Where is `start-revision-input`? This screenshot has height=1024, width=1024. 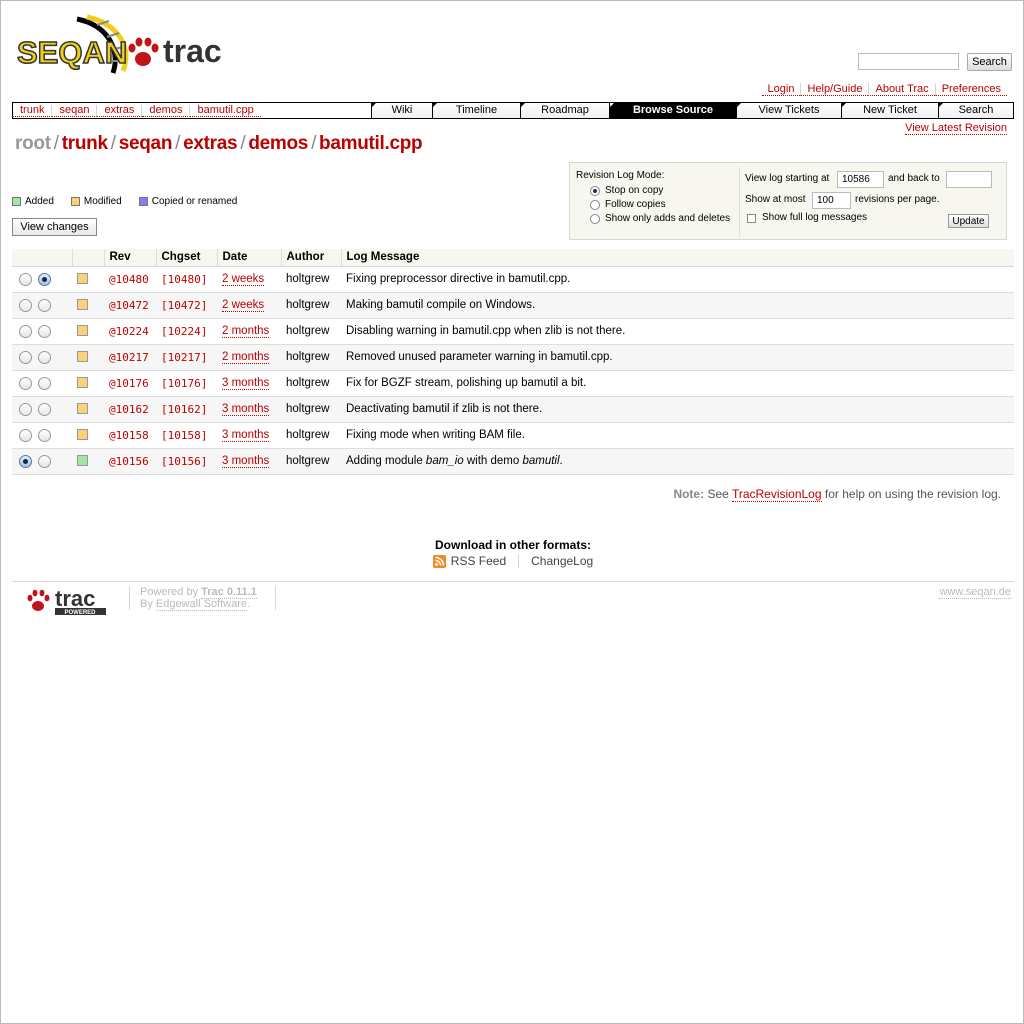 start-revision-input is located at coordinates (860, 179).